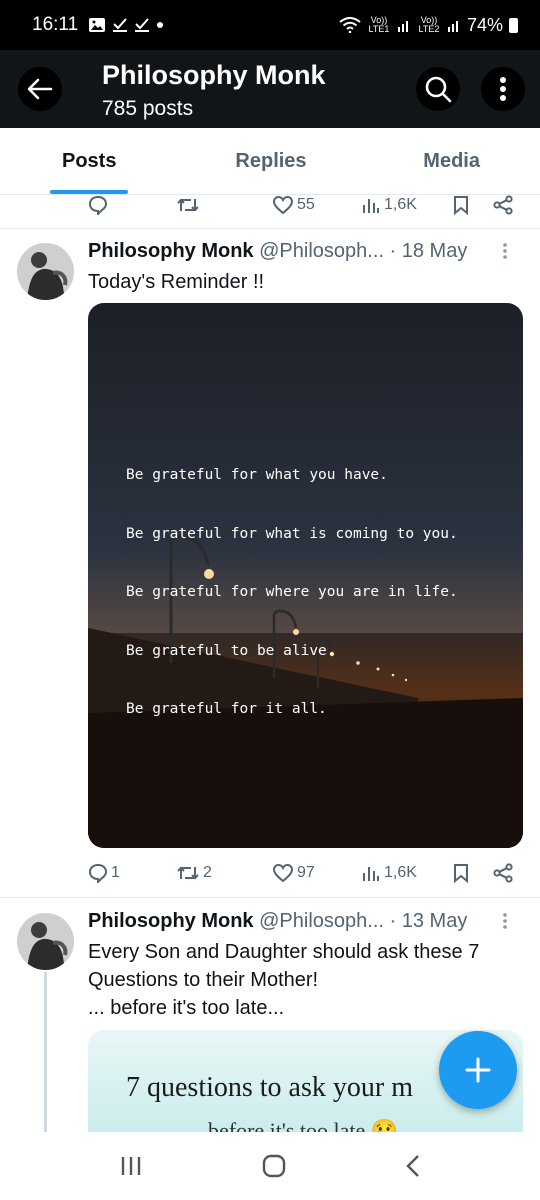  What do you see at coordinates (484, 24) in the screenshot?
I see `battery-percent: 74%` at bounding box center [484, 24].